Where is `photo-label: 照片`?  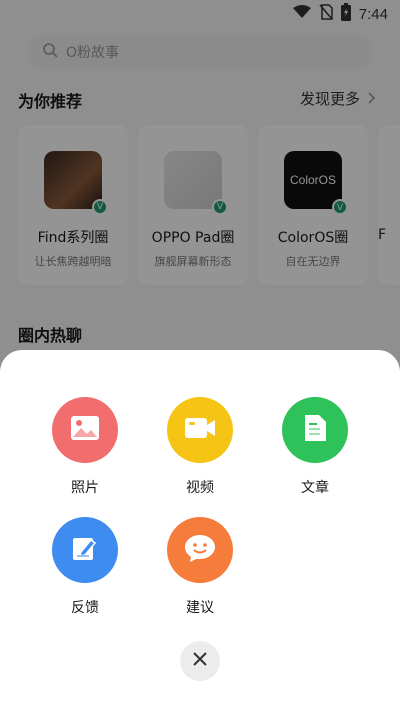
photo-label: 照片 is located at coordinates (85, 488).